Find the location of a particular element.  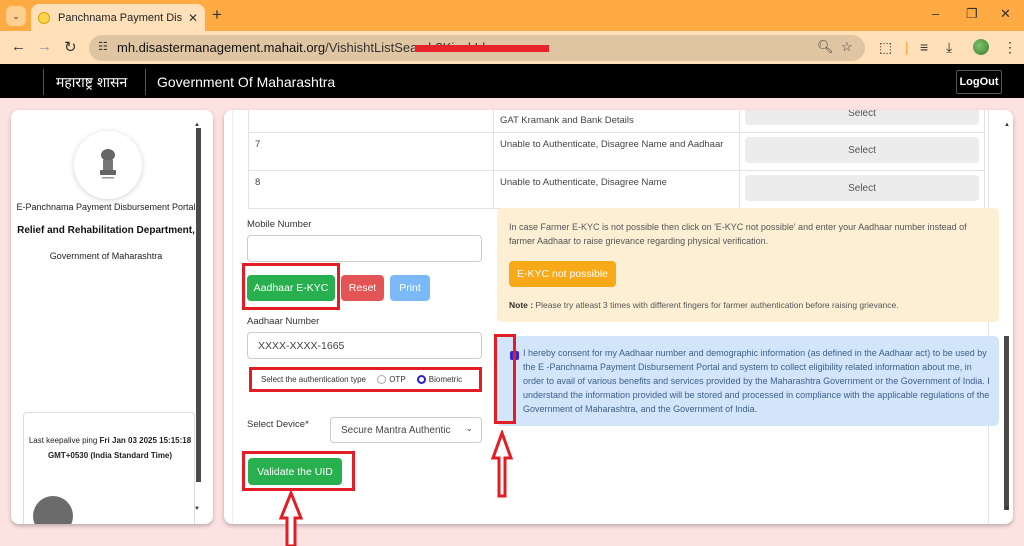

forward-arrow-icon: → is located at coordinates (44, 46).